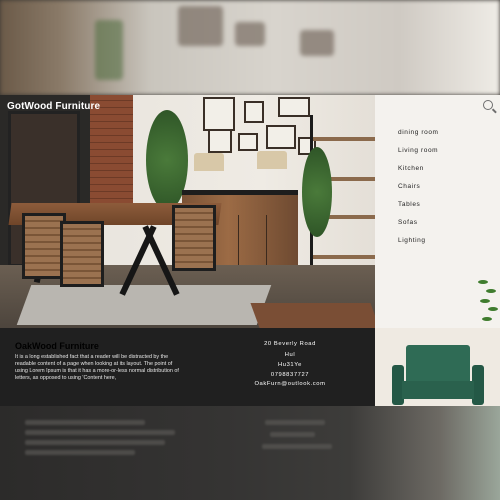 Image resolution: width=500 pixels, height=500 pixels. What do you see at coordinates (290, 384) in the screenshot?
I see `email-link: OakFurn@outlook.com` at bounding box center [290, 384].